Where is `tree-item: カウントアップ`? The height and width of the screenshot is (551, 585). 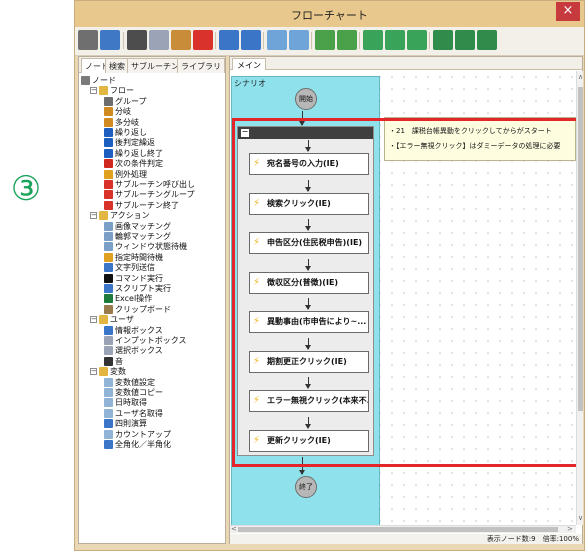
tree-item: カウントアップ is located at coordinates (137, 434).